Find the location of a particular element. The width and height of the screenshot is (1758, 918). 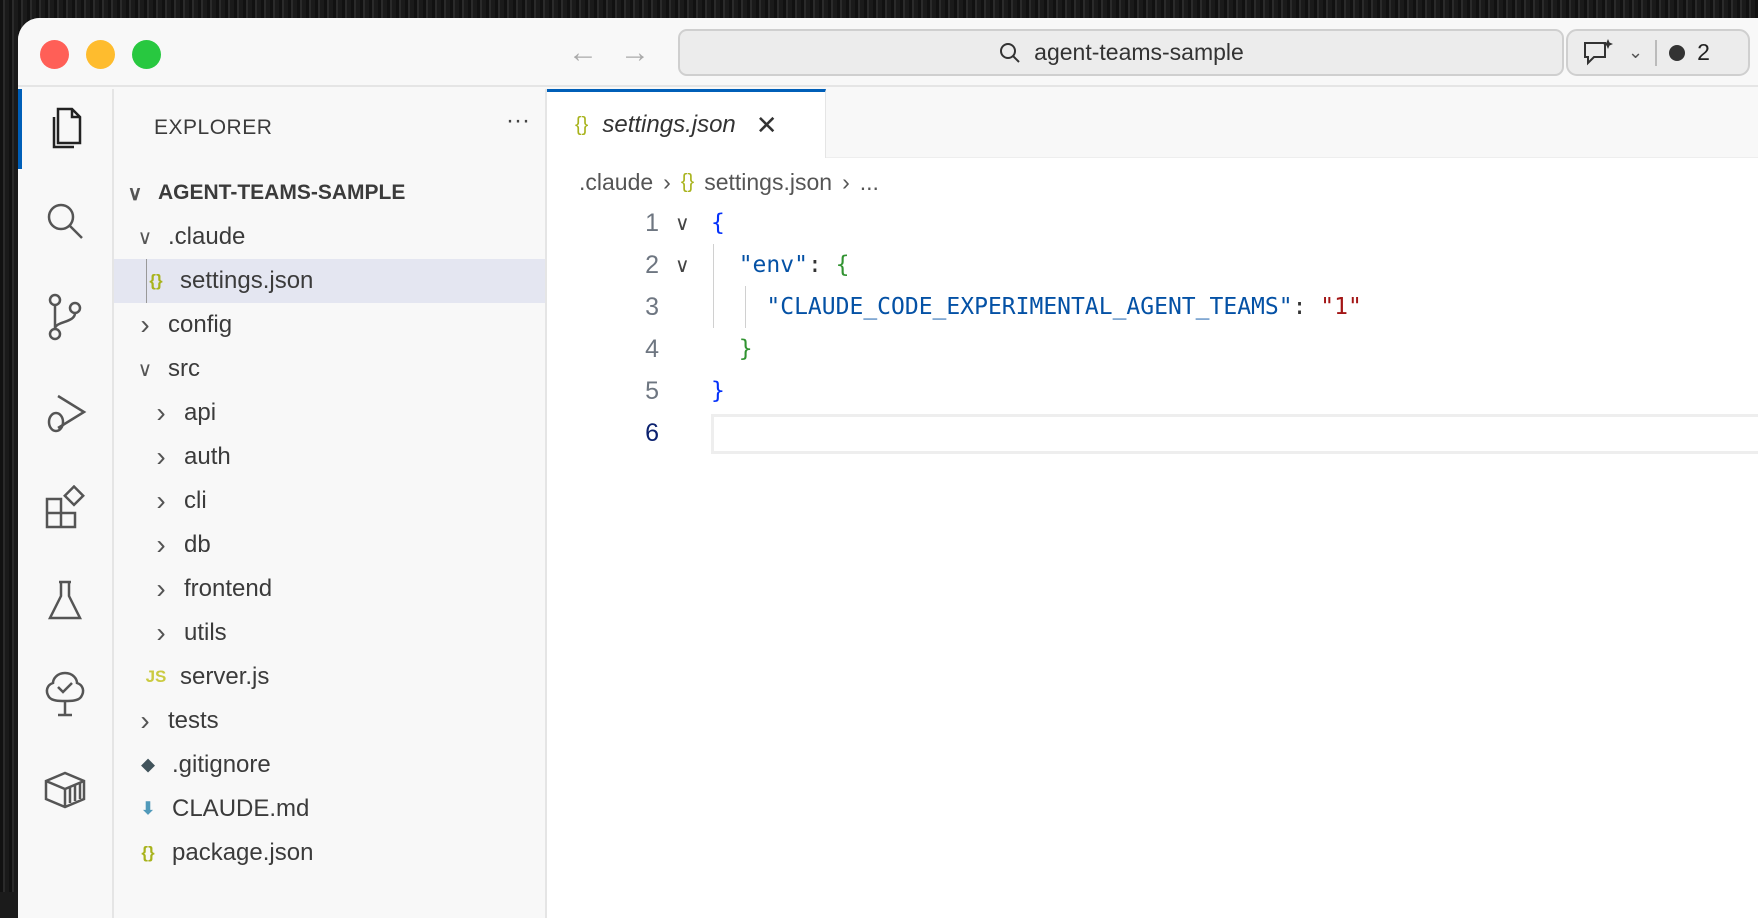

tree-item-label: settings.json is located at coordinates (247, 280).